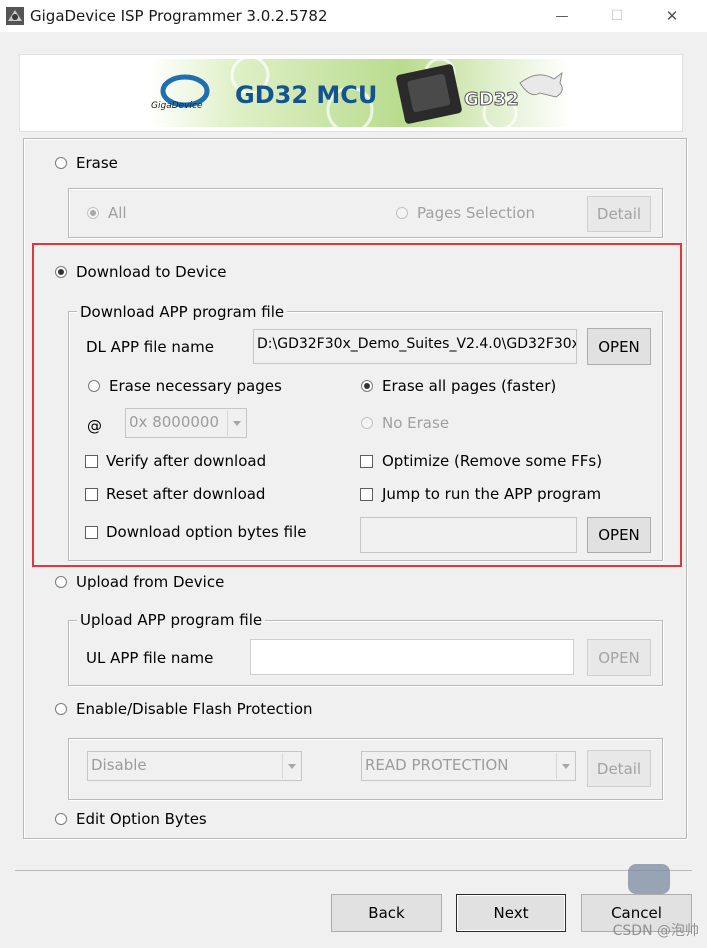 This screenshot has height=948, width=707. I want to click on watermark: CSDN @泡帅, so click(655, 931).